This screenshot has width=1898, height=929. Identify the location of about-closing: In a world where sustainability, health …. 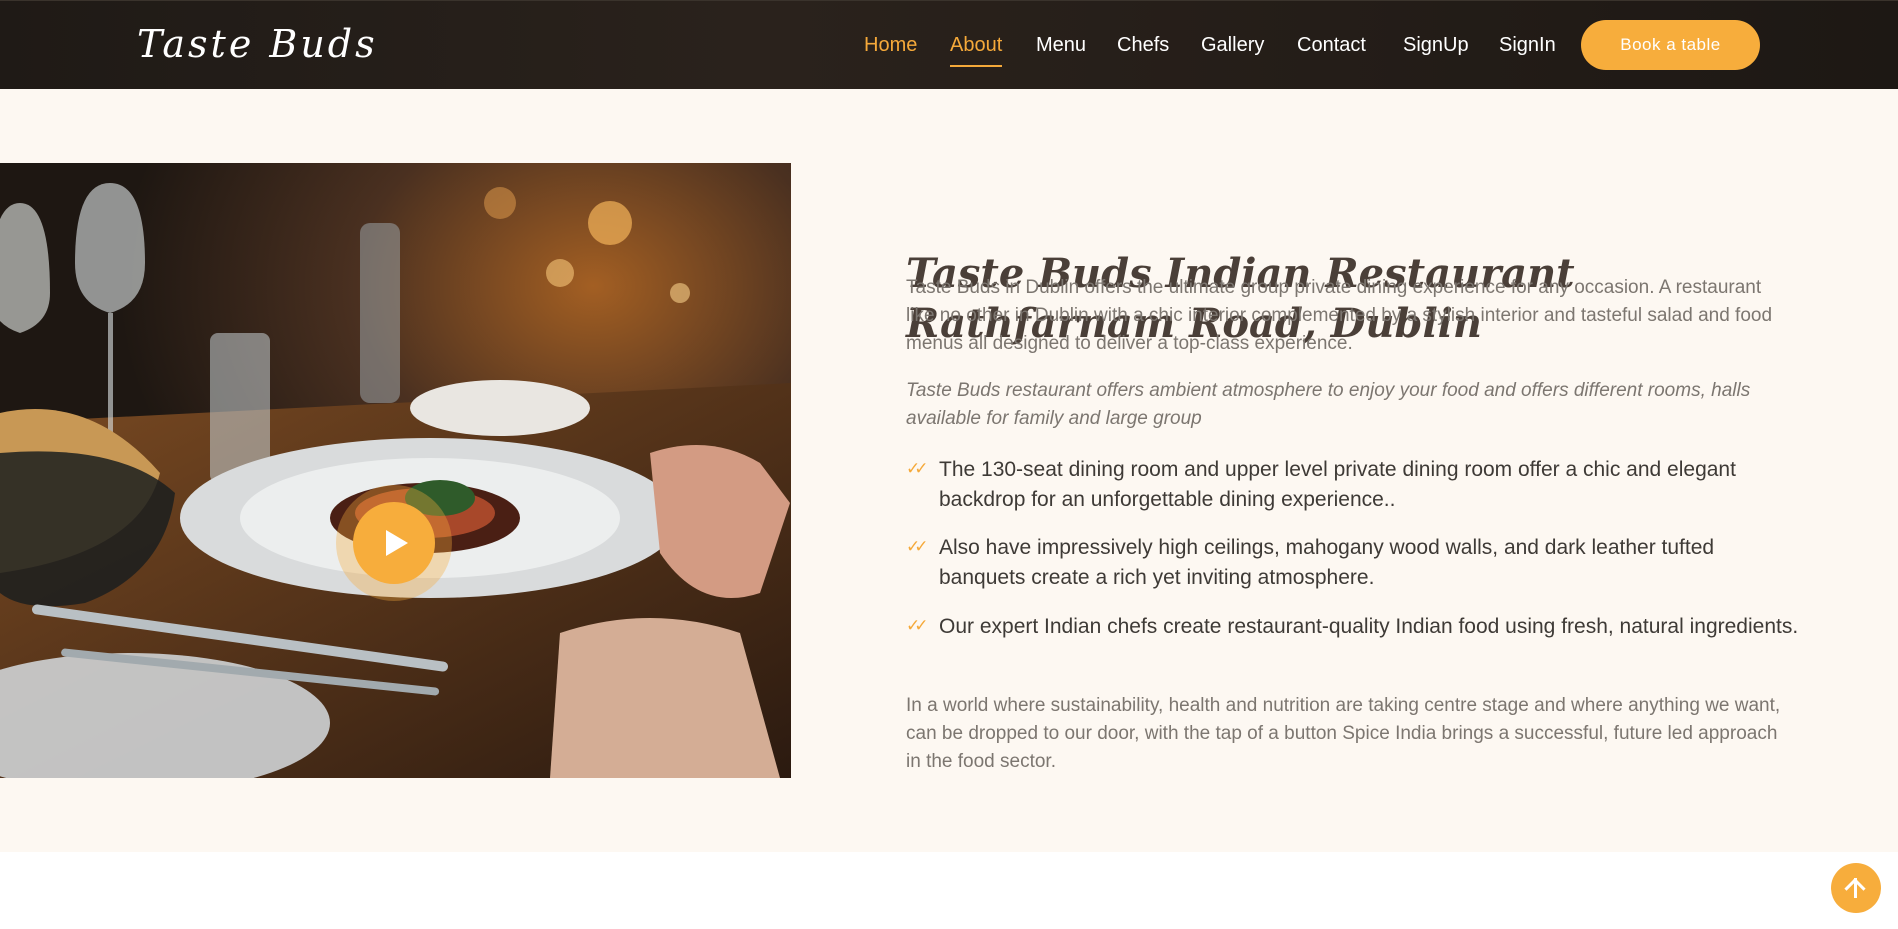
(1343, 733).